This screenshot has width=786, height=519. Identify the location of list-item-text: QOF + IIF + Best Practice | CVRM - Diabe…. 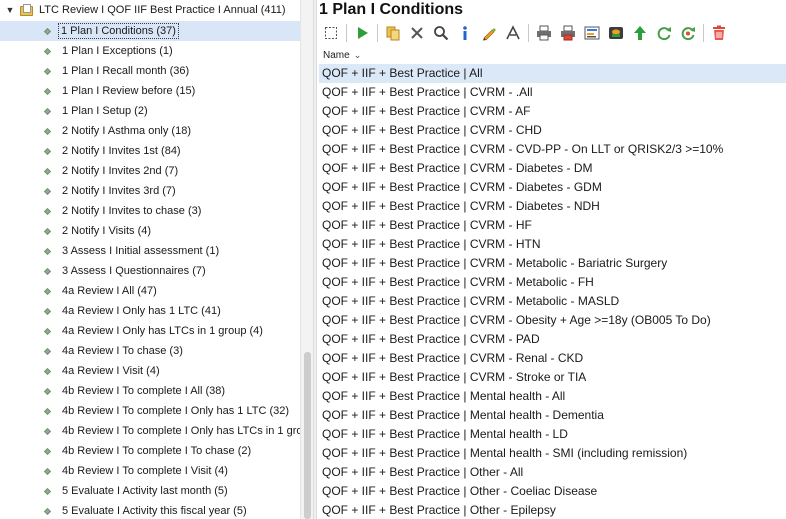
(461, 206).